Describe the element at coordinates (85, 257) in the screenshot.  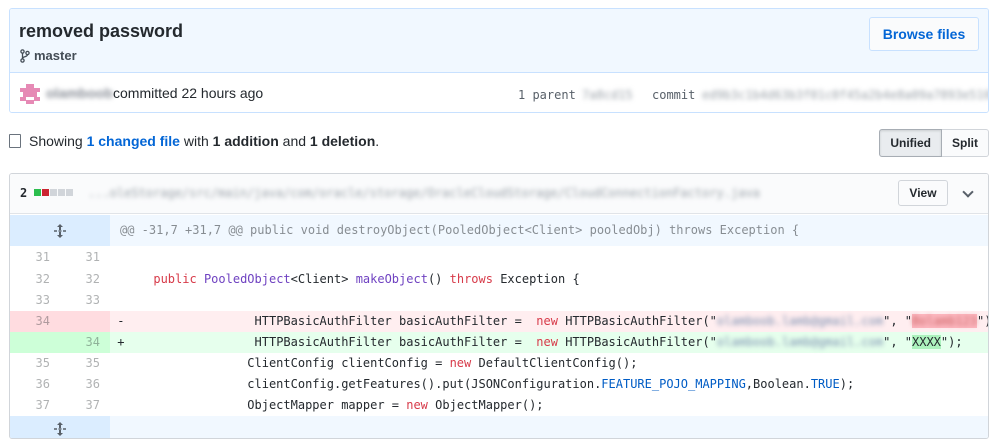
I see `new-line-number: 31` at that location.